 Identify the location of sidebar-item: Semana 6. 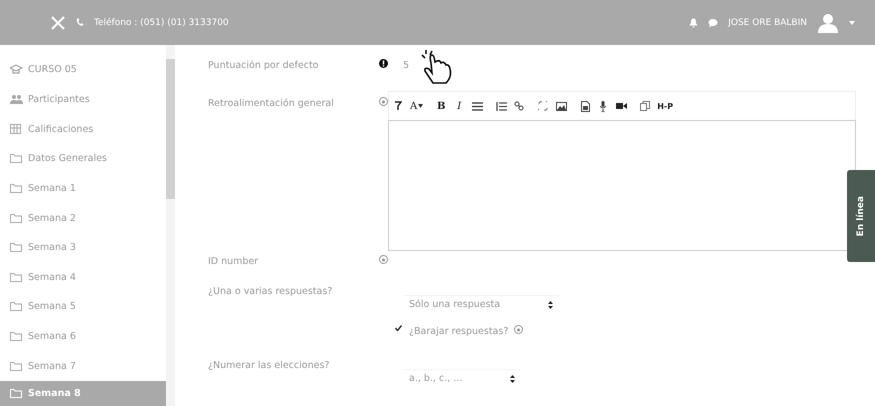
(83, 337).